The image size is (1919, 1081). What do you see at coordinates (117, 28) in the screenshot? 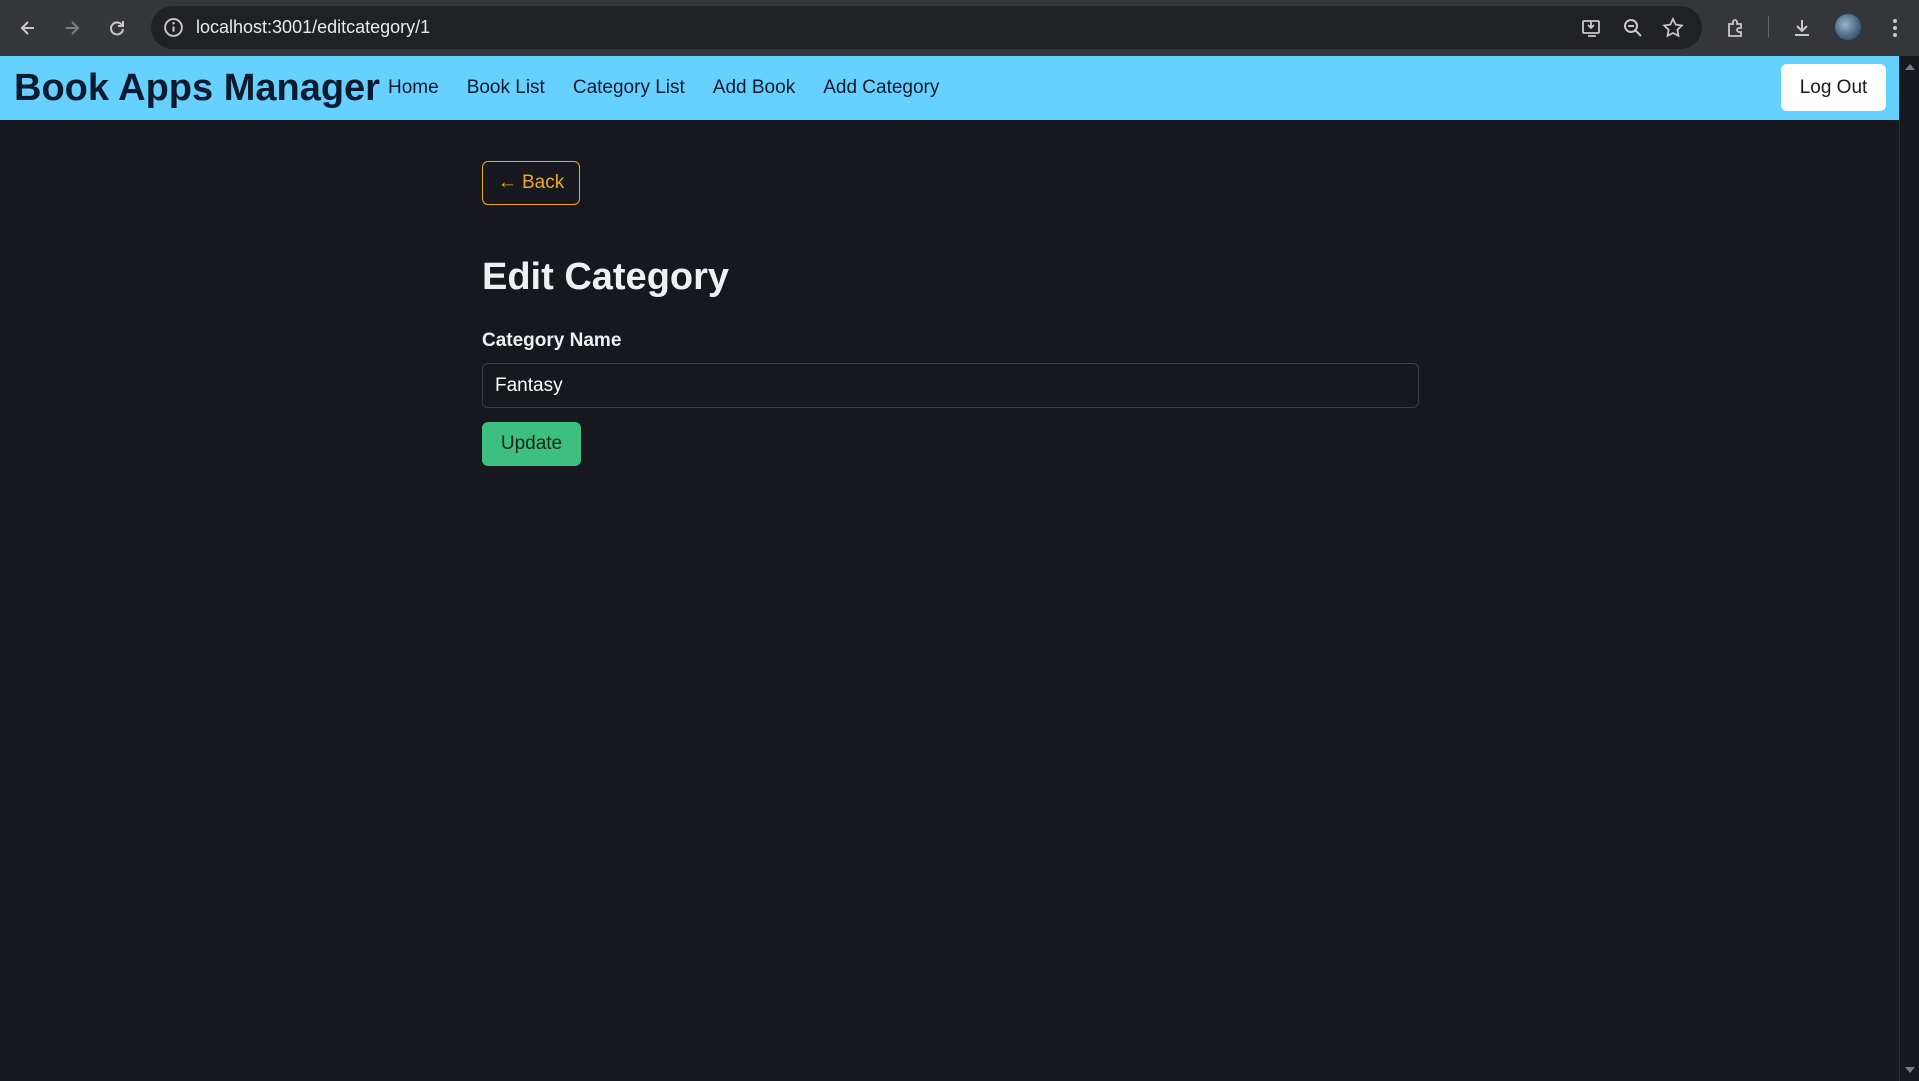
I see `reload-icon` at bounding box center [117, 28].